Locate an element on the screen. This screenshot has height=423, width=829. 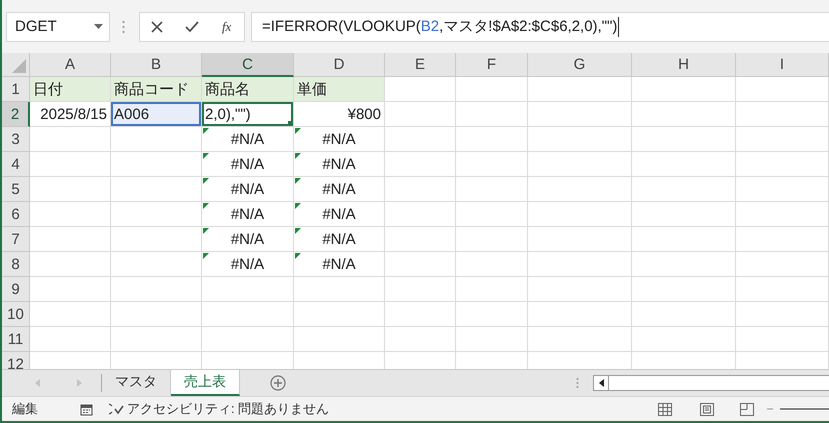
sheet-tab: 売上表 is located at coordinates (205, 383).